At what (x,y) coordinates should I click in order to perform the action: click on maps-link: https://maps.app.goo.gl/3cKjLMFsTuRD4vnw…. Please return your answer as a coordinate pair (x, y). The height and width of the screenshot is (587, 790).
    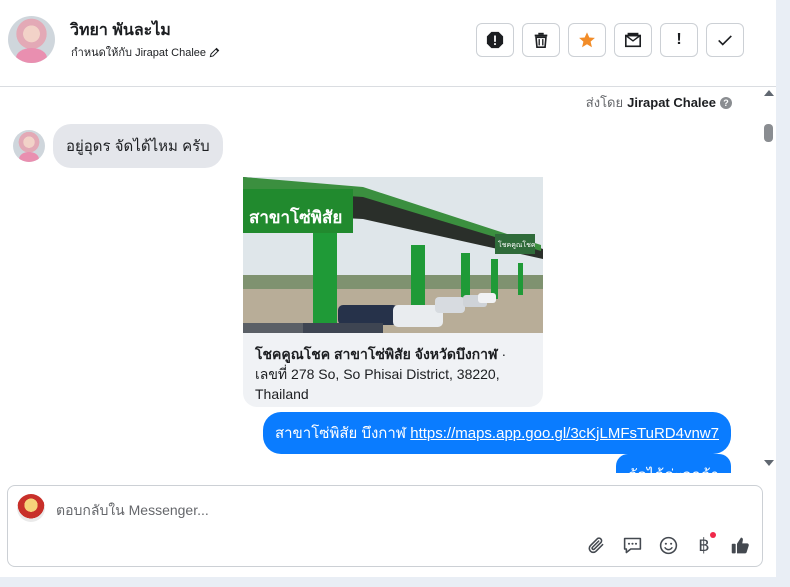
    Looking at the image, I should click on (564, 433).